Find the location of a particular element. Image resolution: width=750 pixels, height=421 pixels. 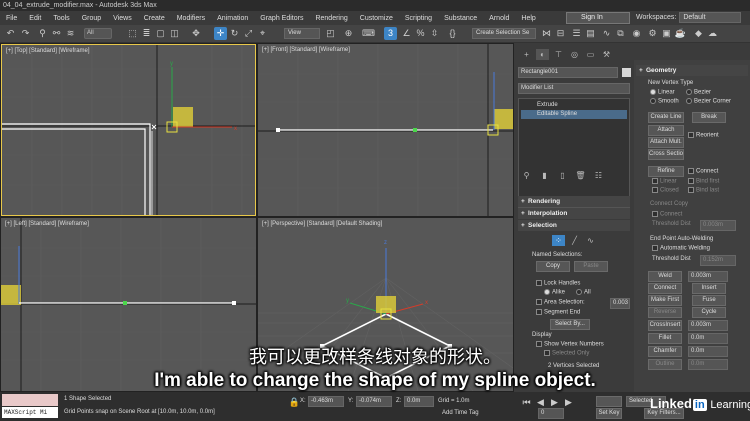

named-selection-sets-dropdown: Create Selection Se is located at coordinates (504, 33).